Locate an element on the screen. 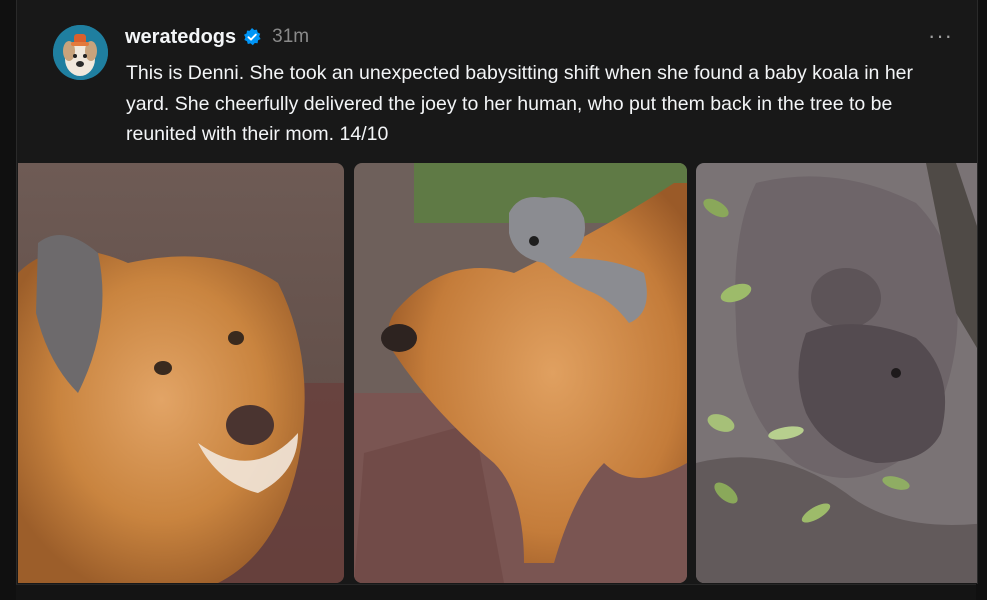  more-horizontal-icon: ··· is located at coordinates (940, 36).